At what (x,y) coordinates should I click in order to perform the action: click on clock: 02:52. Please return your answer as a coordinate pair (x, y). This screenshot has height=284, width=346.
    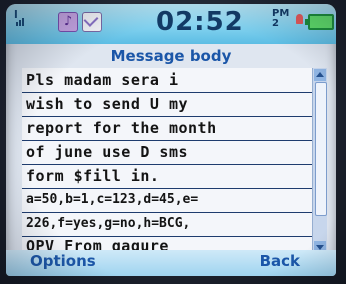
    Looking at the image, I should click on (200, 22).